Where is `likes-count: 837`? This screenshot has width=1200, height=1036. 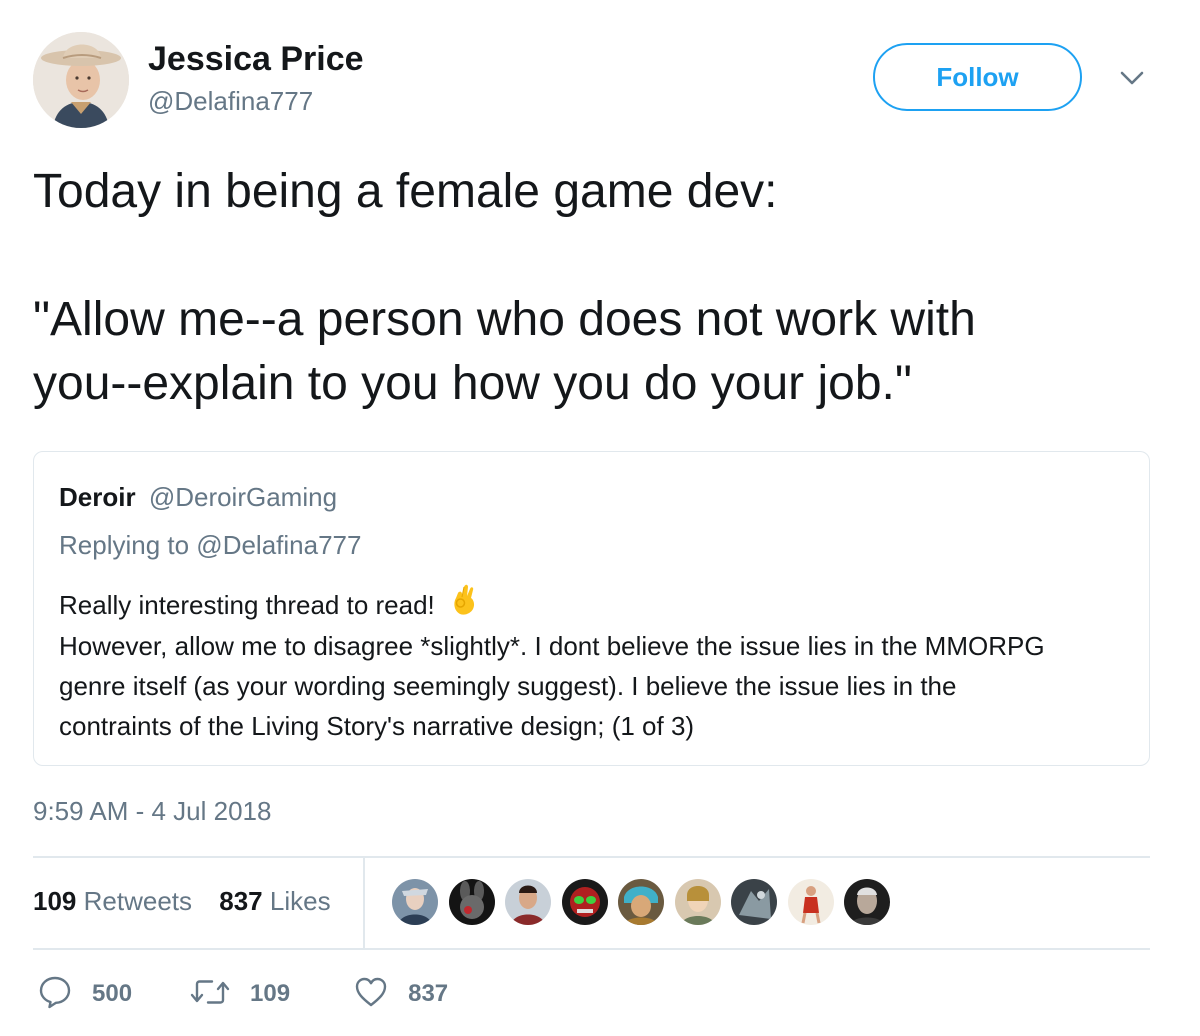 likes-count: 837 is located at coordinates (241, 901).